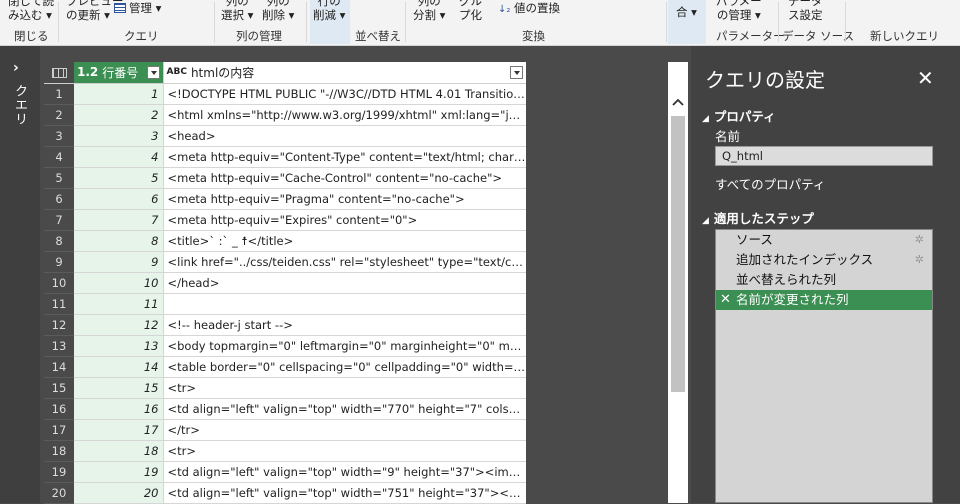 This screenshot has height=504, width=960. What do you see at coordinates (59, 325) in the screenshot?
I see `row-number-cell: 12` at bounding box center [59, 325].